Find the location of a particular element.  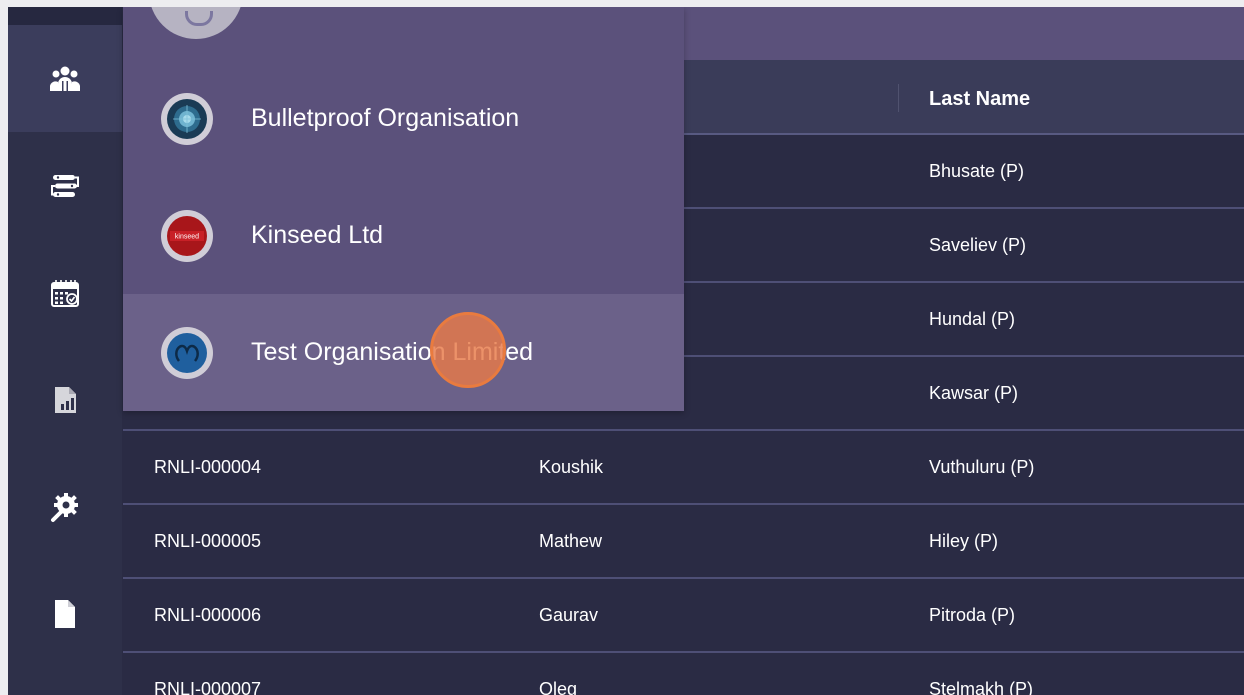

org-option-kinseed: kinseed Kinseed Ltd is located at coordinates (403, 235).